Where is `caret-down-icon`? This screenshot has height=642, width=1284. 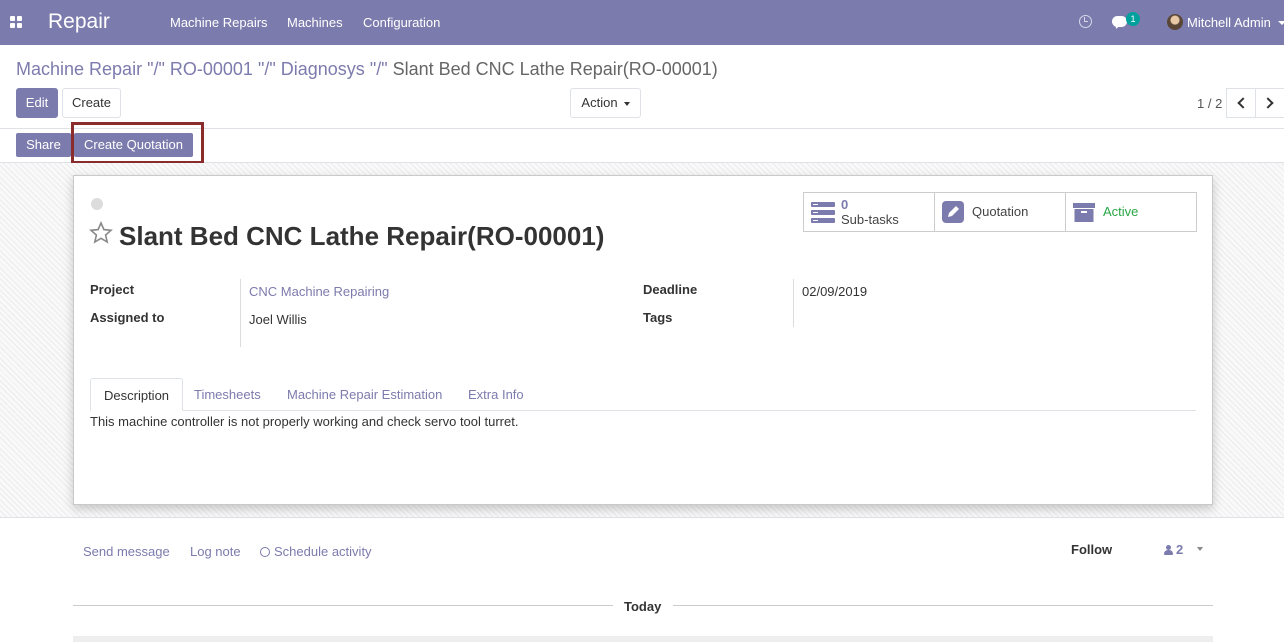
caret-down-icon is located at coordinates (626, 103).